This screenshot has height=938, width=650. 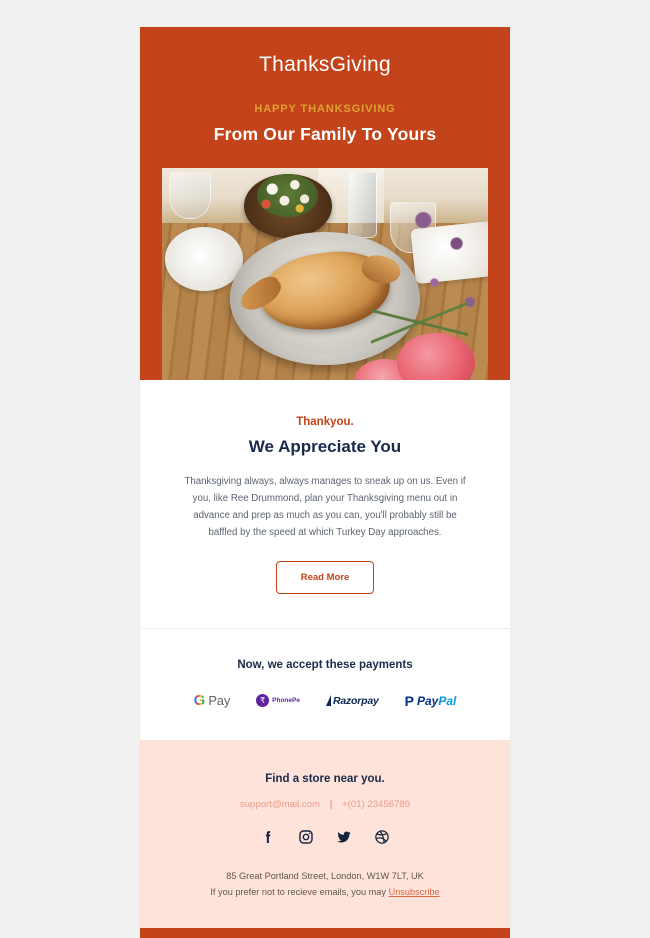 I want to click on appreciation-heading: We Appreciate You, so click(x=325, y=446).